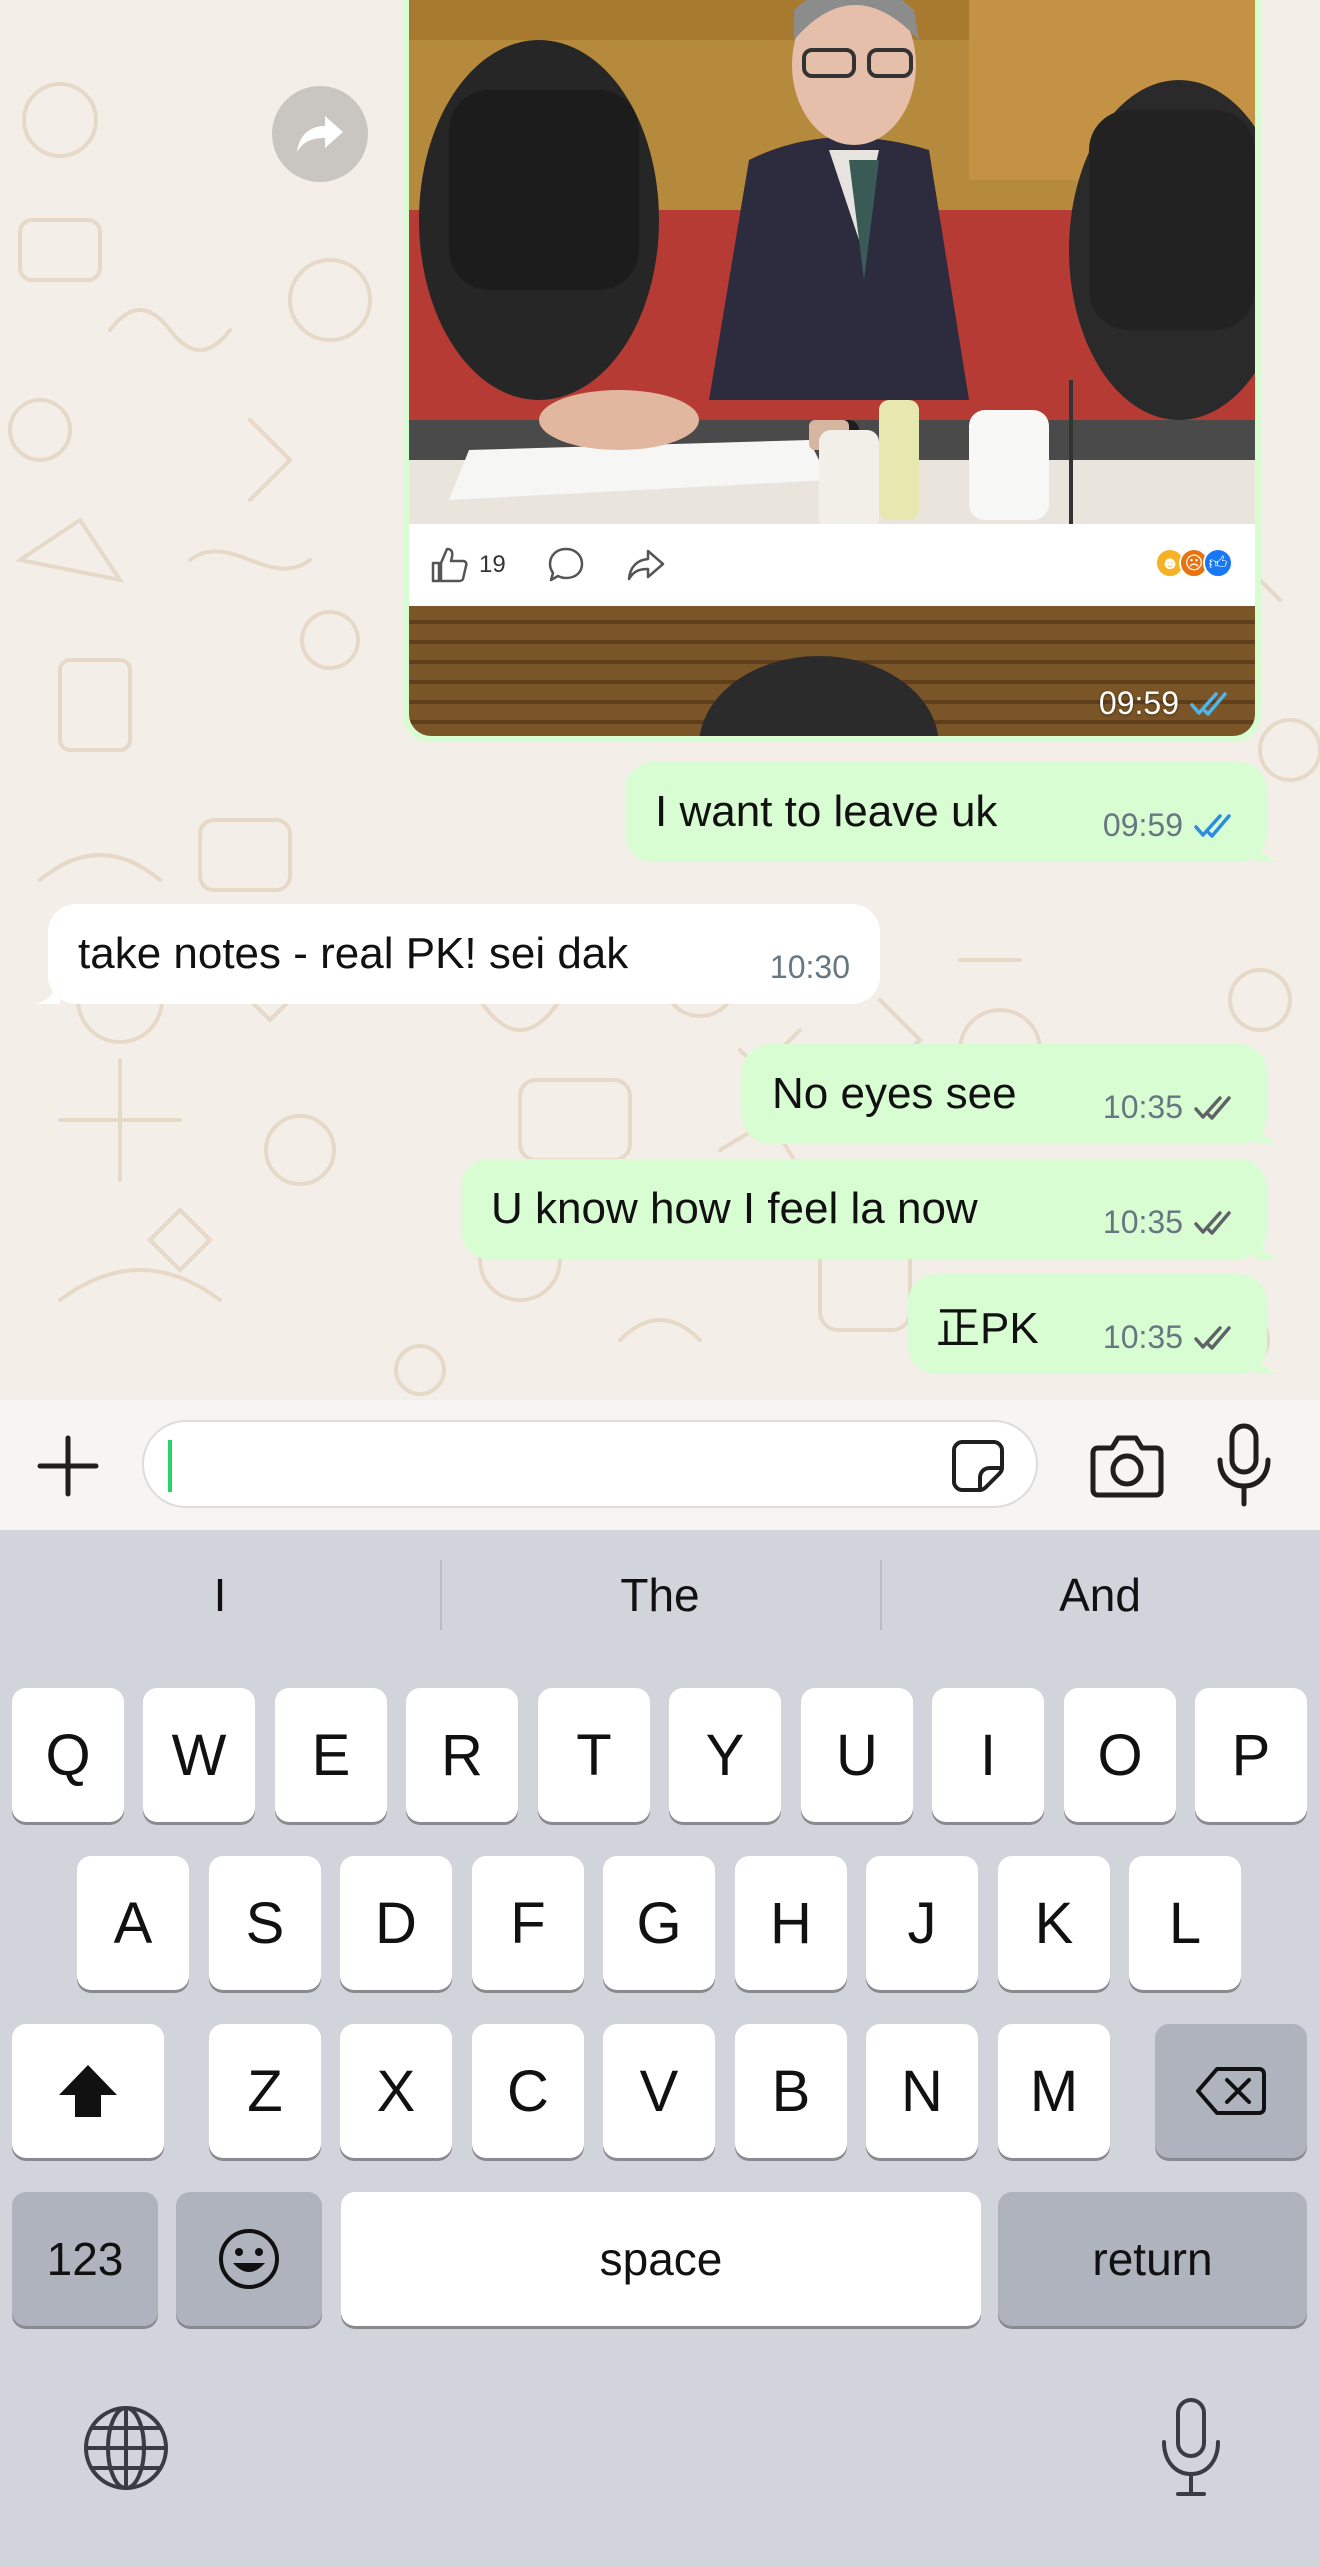 The height and width of the screenshot is (2567, 1320). What do you see at coordinates (1194, 563) in the screenshot?
I see `reaction-icons: ☻ ☹ 👍︎` at bounding box center [1194, 563].